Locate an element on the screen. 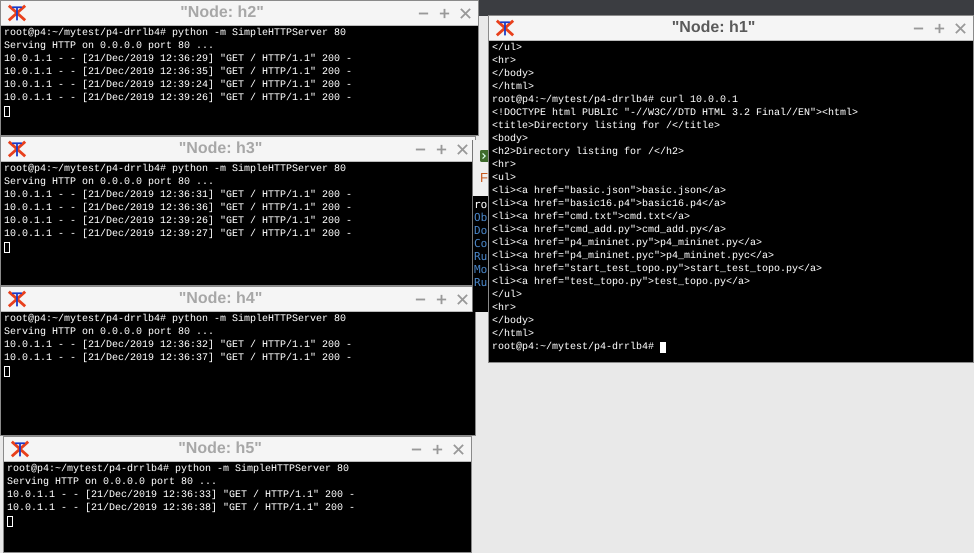  terminal-line: 10.0.1.1 - - [21/Dec/2019 12:39:27] "GET / HTTP/1.1" 200 - is located at coordinates (178, 234).